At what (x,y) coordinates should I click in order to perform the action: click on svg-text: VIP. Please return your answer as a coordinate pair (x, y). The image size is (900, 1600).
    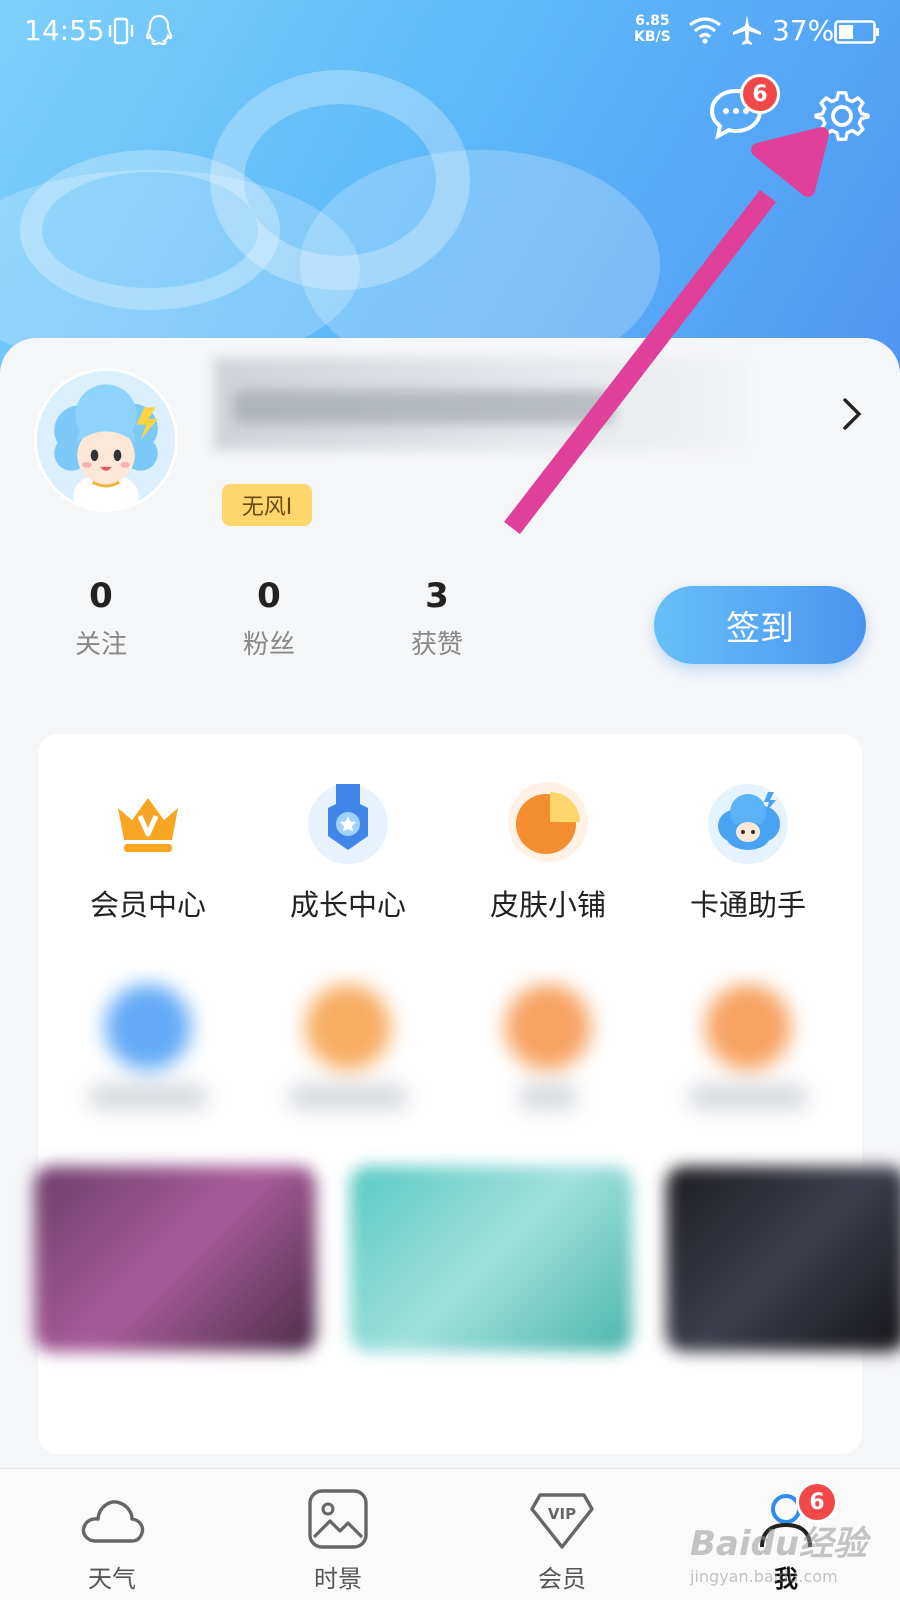
    Looking at the image, I should click on (562, 1514).